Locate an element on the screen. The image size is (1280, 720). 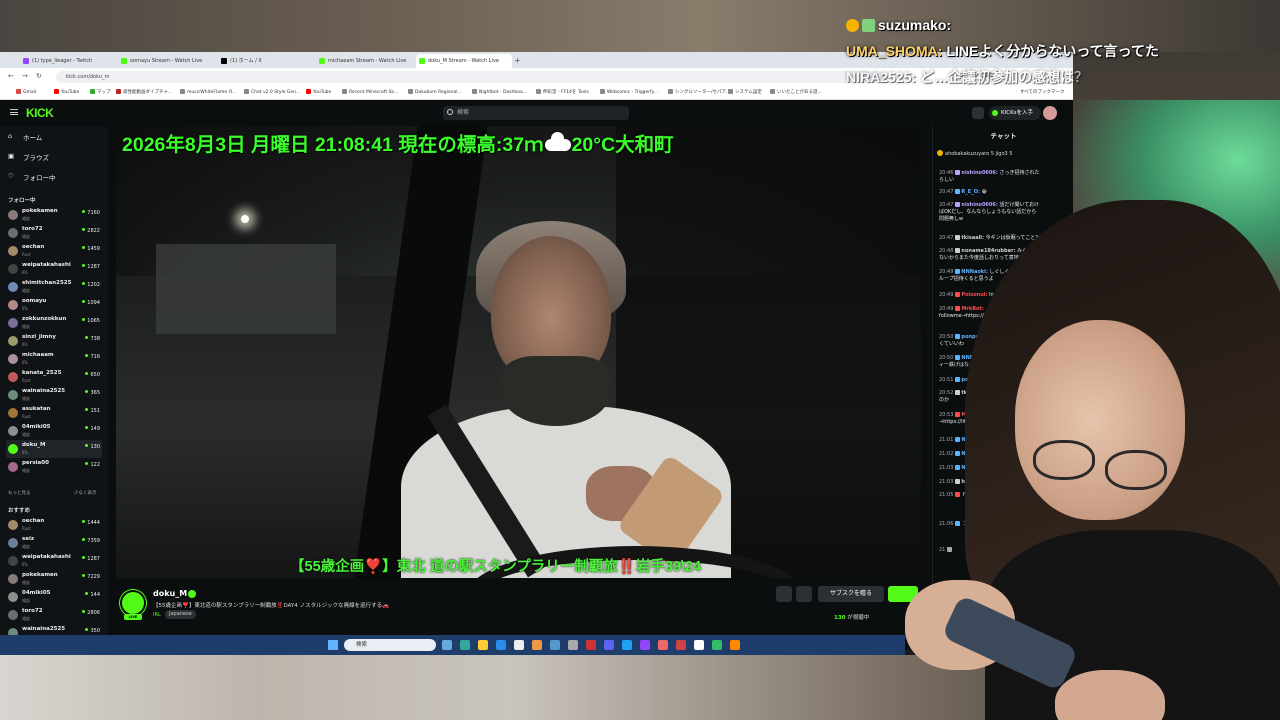
back-icon: ← is located at coordinates (11, 76).